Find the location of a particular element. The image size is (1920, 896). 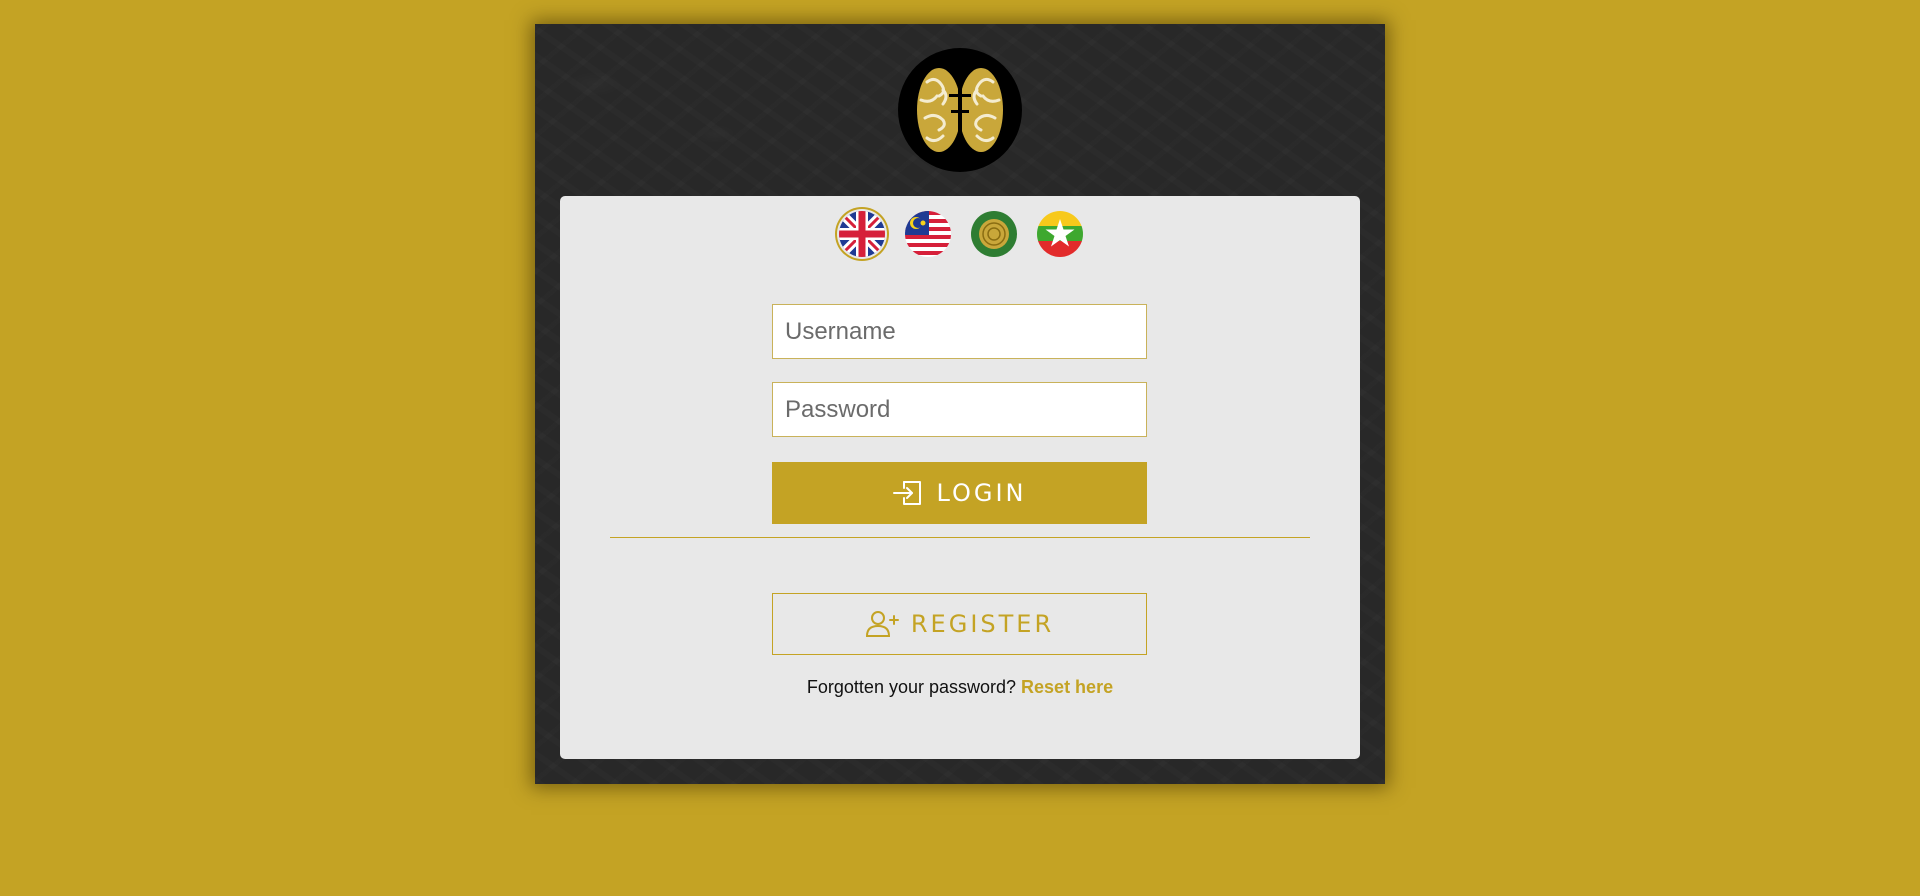

forgot-password-row: Forgotten your password? Reset here is located at coordinates (960, 687).